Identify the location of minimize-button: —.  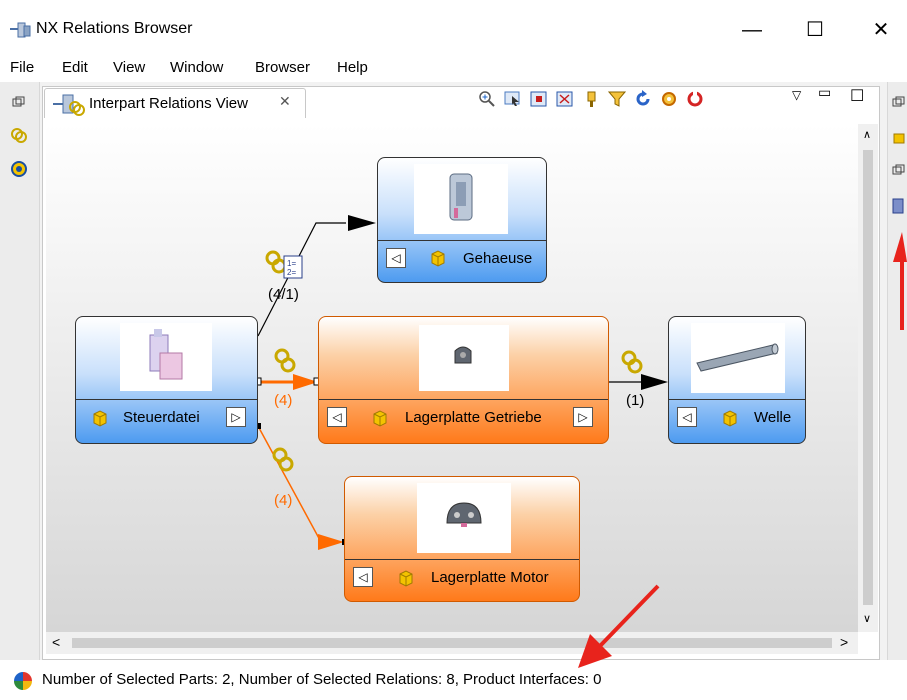
(752, 30).